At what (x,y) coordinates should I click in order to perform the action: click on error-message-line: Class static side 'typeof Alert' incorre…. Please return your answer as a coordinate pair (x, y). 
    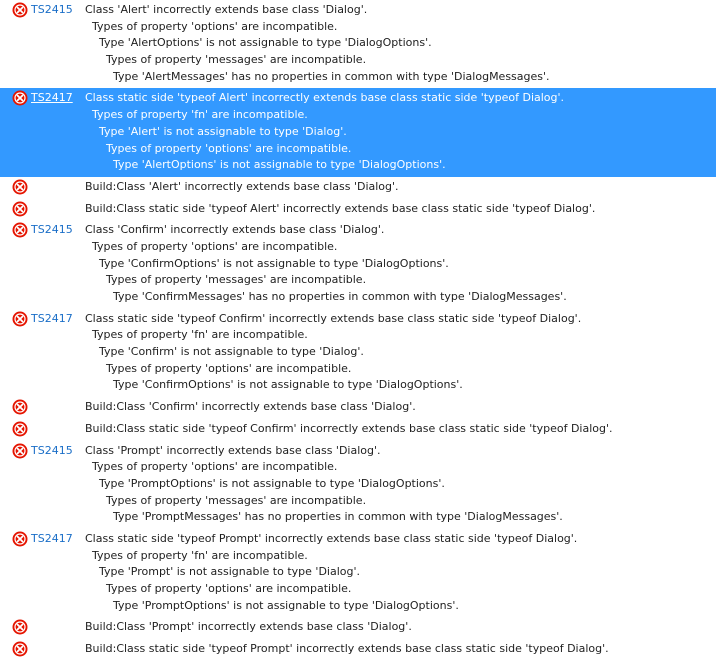
    Looking at the image, I should click on (325, 98).